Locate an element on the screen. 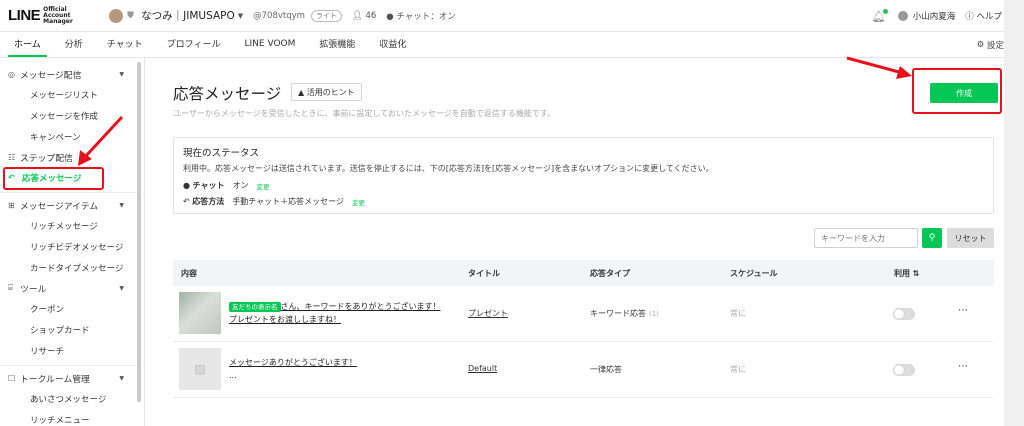 Image resolution: width=1024 pixels, height=426 pixels. sidebar-scrollbar is located at coordinates (139, 232).